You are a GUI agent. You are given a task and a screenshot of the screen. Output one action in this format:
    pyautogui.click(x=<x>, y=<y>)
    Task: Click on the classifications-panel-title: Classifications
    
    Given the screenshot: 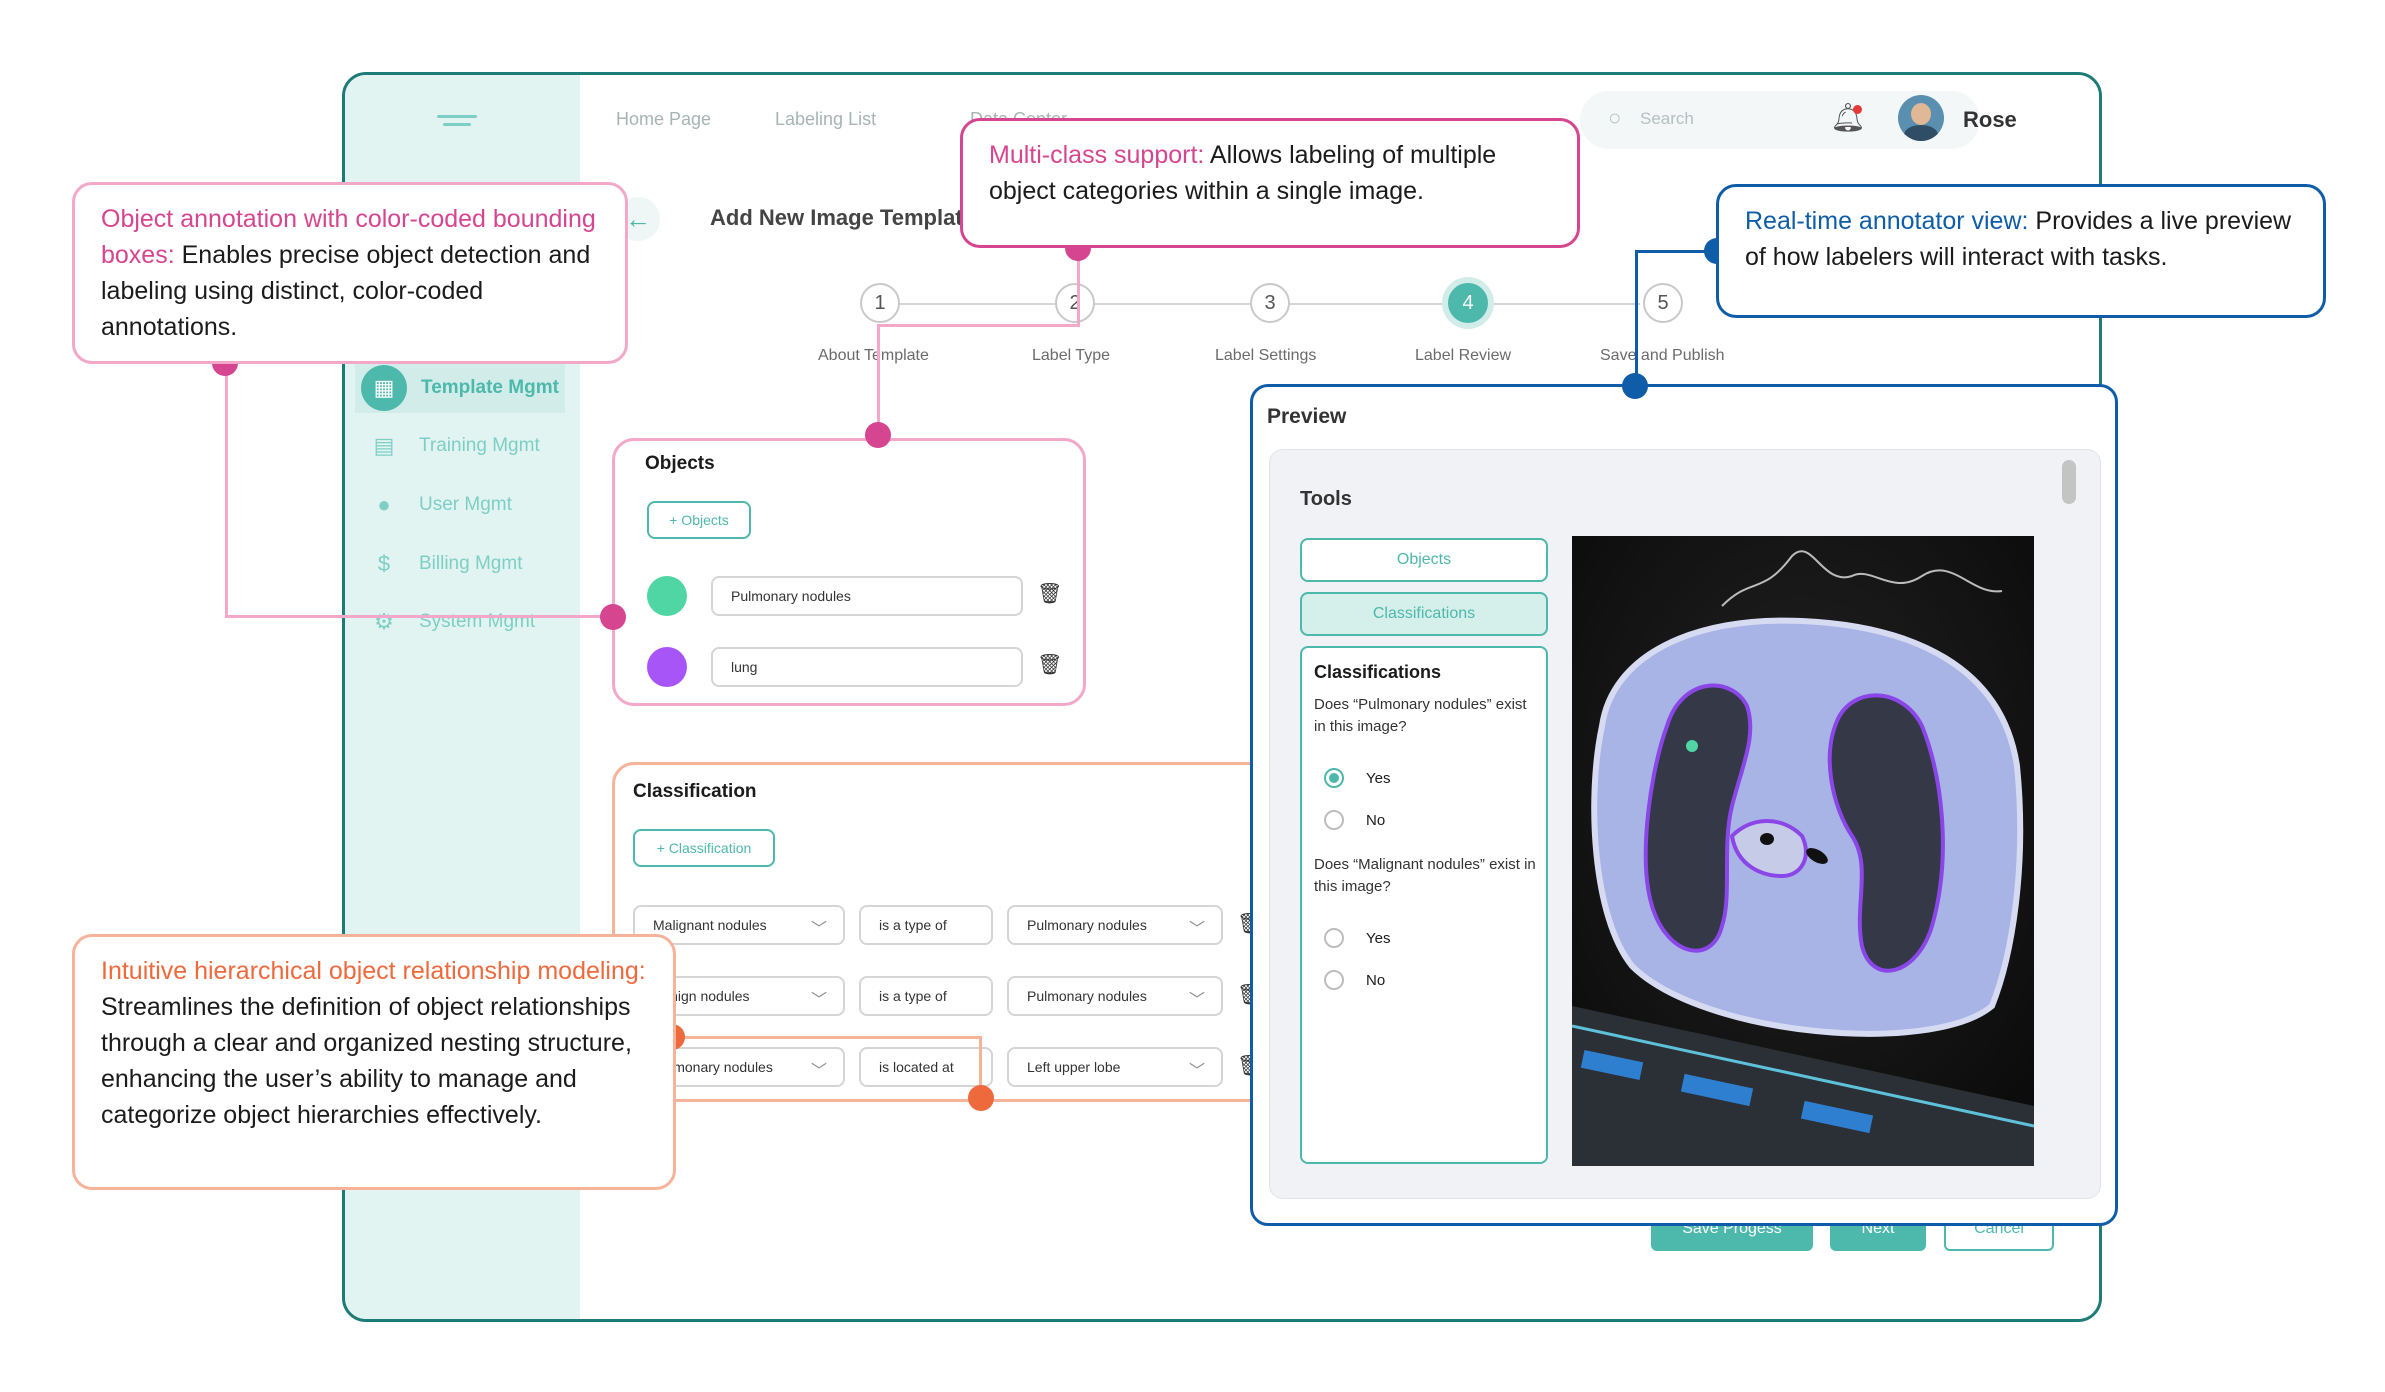 What is the action you would take?
    pyautogui.click(x=1378, y=672)
    